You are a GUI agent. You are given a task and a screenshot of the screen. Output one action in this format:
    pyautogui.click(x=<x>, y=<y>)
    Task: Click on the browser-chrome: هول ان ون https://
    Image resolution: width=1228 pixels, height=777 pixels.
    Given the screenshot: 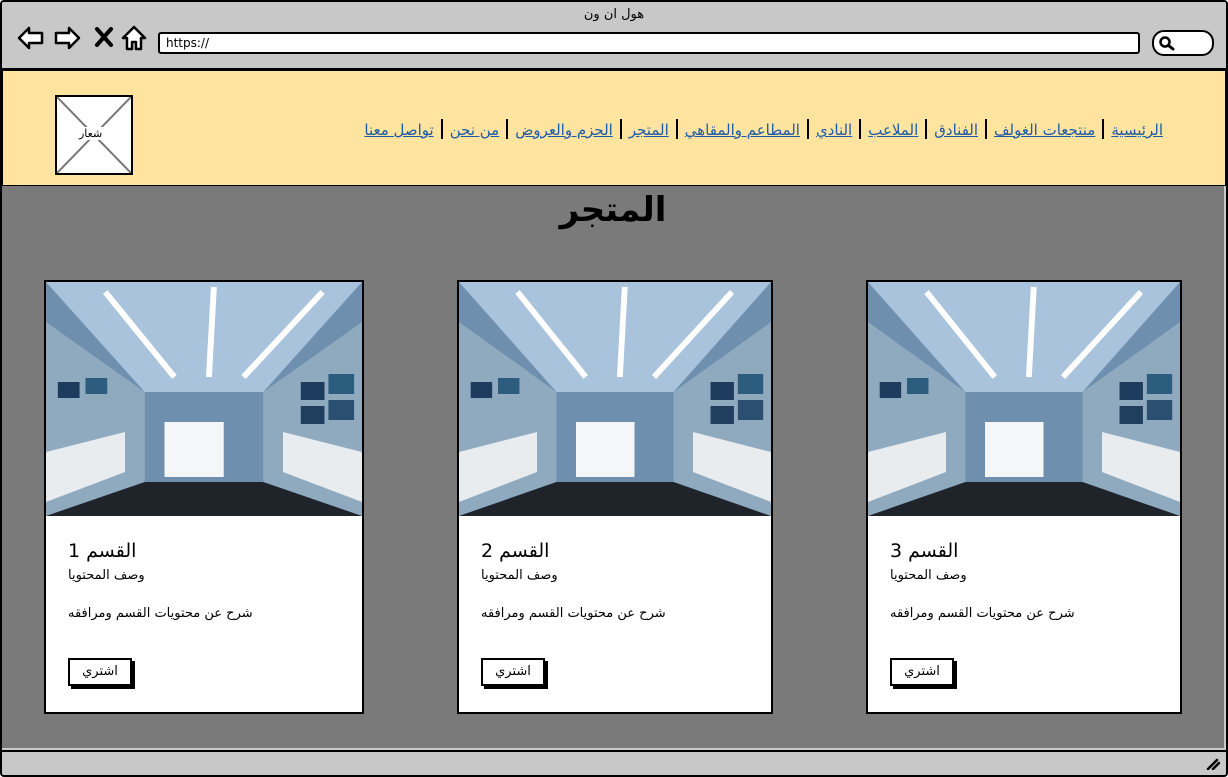 What is the action you would take?
    pyautogui.click(x=614, y=36)
    